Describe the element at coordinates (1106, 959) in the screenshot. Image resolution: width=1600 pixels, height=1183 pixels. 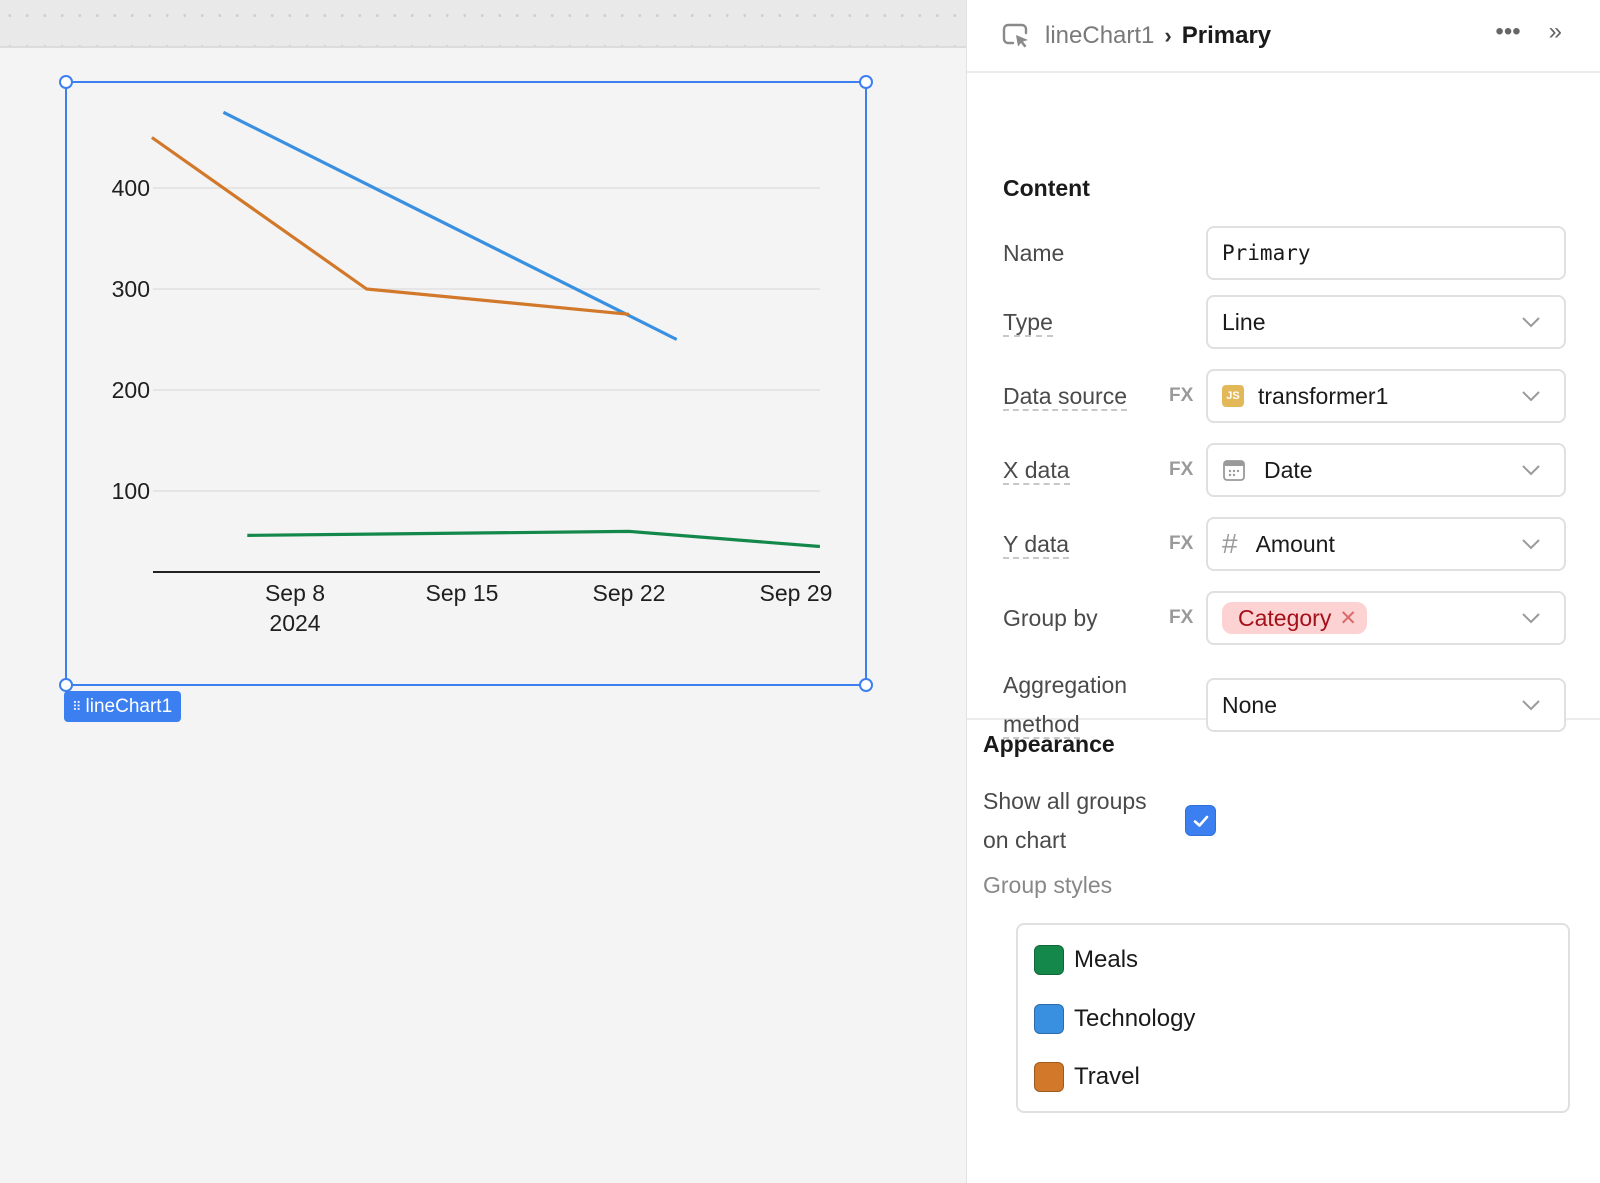
I see `group-style-name: Meals` at that location.